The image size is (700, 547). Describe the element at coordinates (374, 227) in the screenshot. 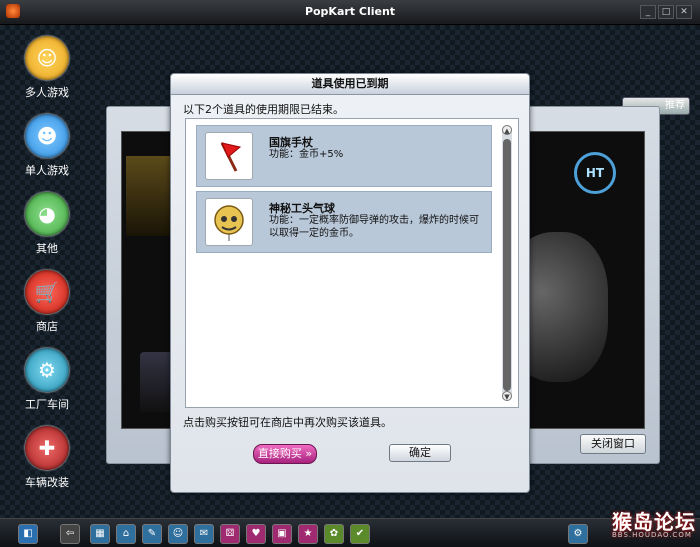

I see `item-desc: 功能：一定概率防御导弹的攻击，爆炸的时候可以取得一定的金币。` at that location.